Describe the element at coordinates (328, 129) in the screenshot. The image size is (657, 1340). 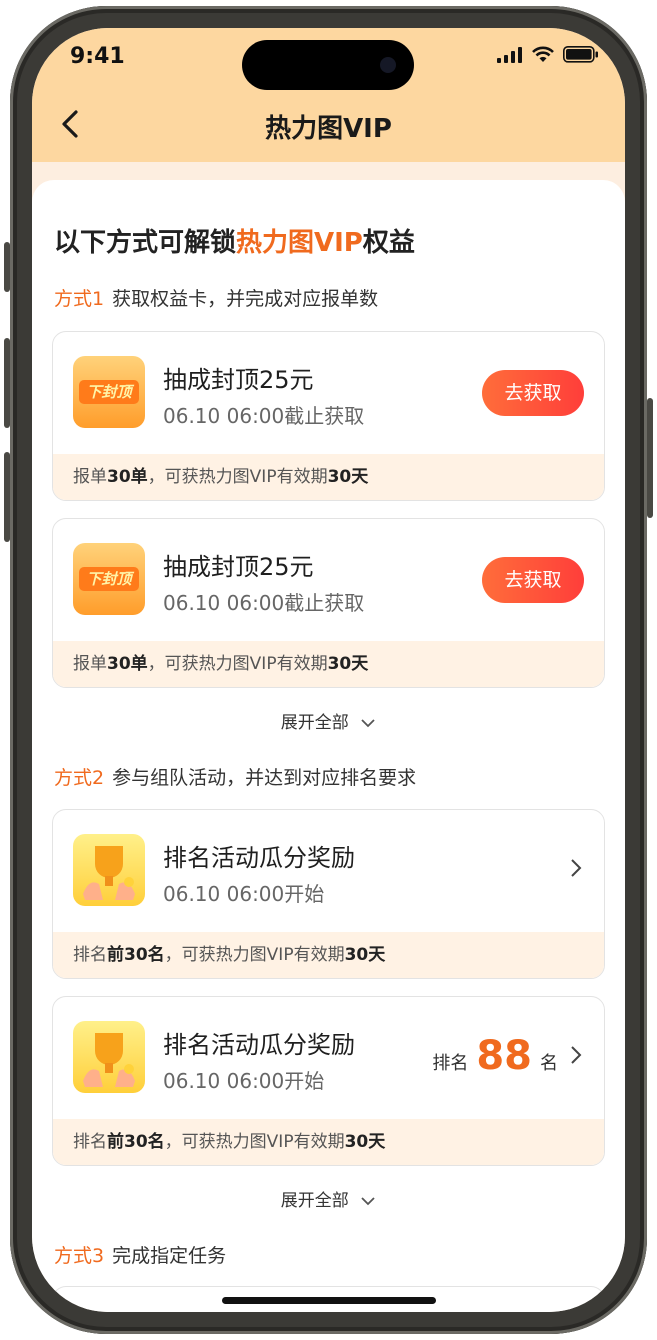
I see `page-title: 热力图VIP` at that location.